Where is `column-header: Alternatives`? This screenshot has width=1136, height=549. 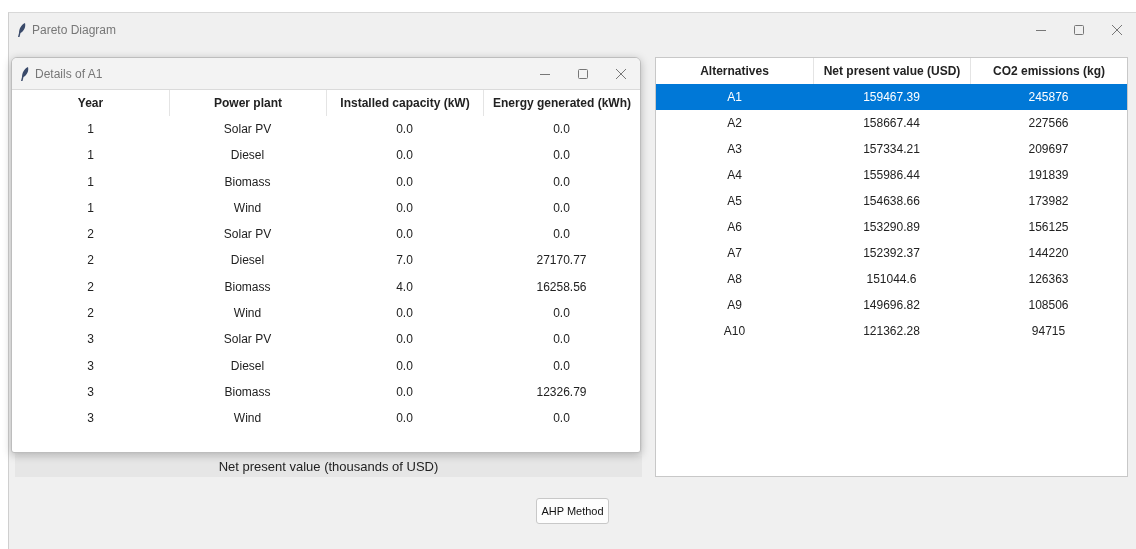
column-header: Alternatives is located at coordinates (734, 71).